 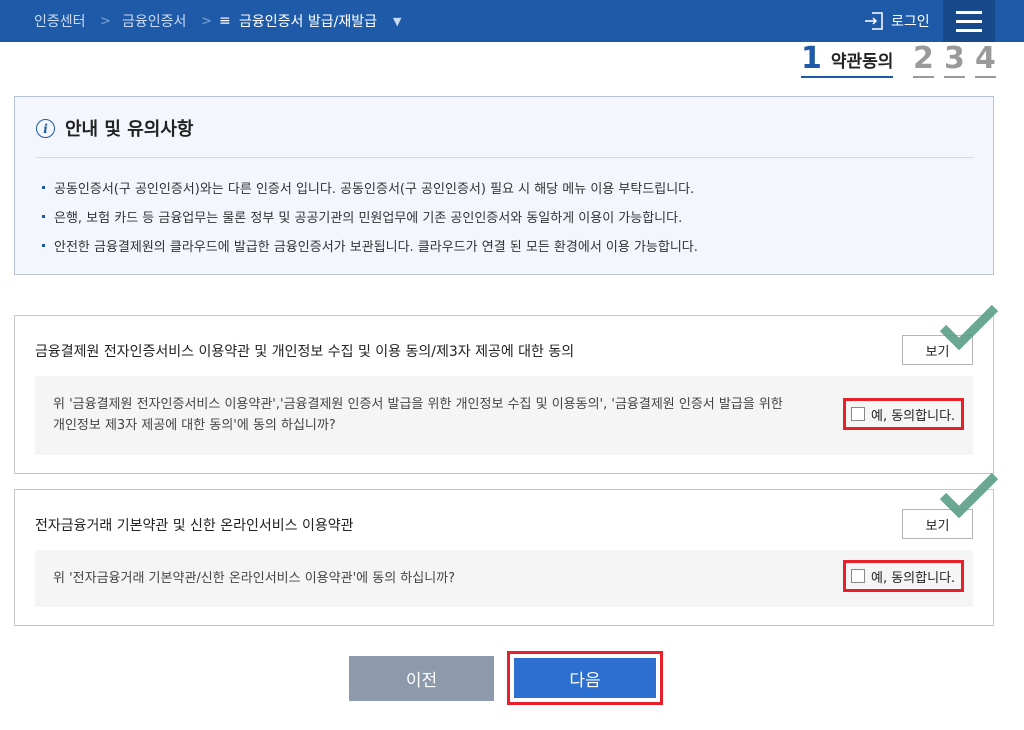 I want to click on prev-button: 이전, so click(x=421, y=678).